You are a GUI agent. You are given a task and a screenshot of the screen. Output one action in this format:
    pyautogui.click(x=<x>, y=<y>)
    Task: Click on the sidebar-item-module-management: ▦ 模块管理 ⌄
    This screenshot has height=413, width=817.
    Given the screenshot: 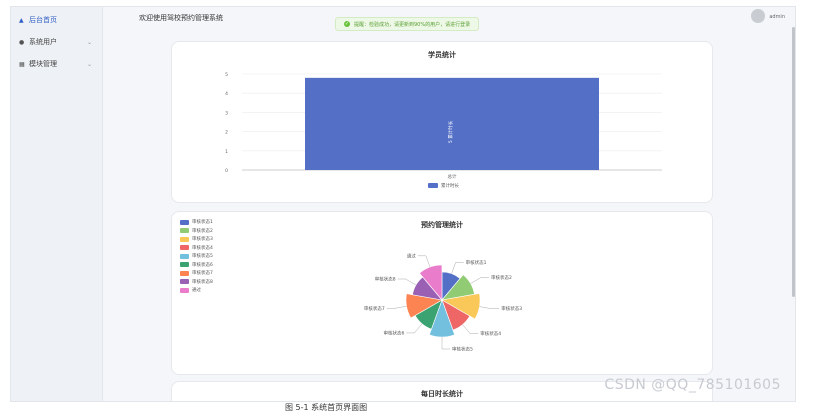 What is the action you would take?
    pyautogui.click(x=56, y=64)
    